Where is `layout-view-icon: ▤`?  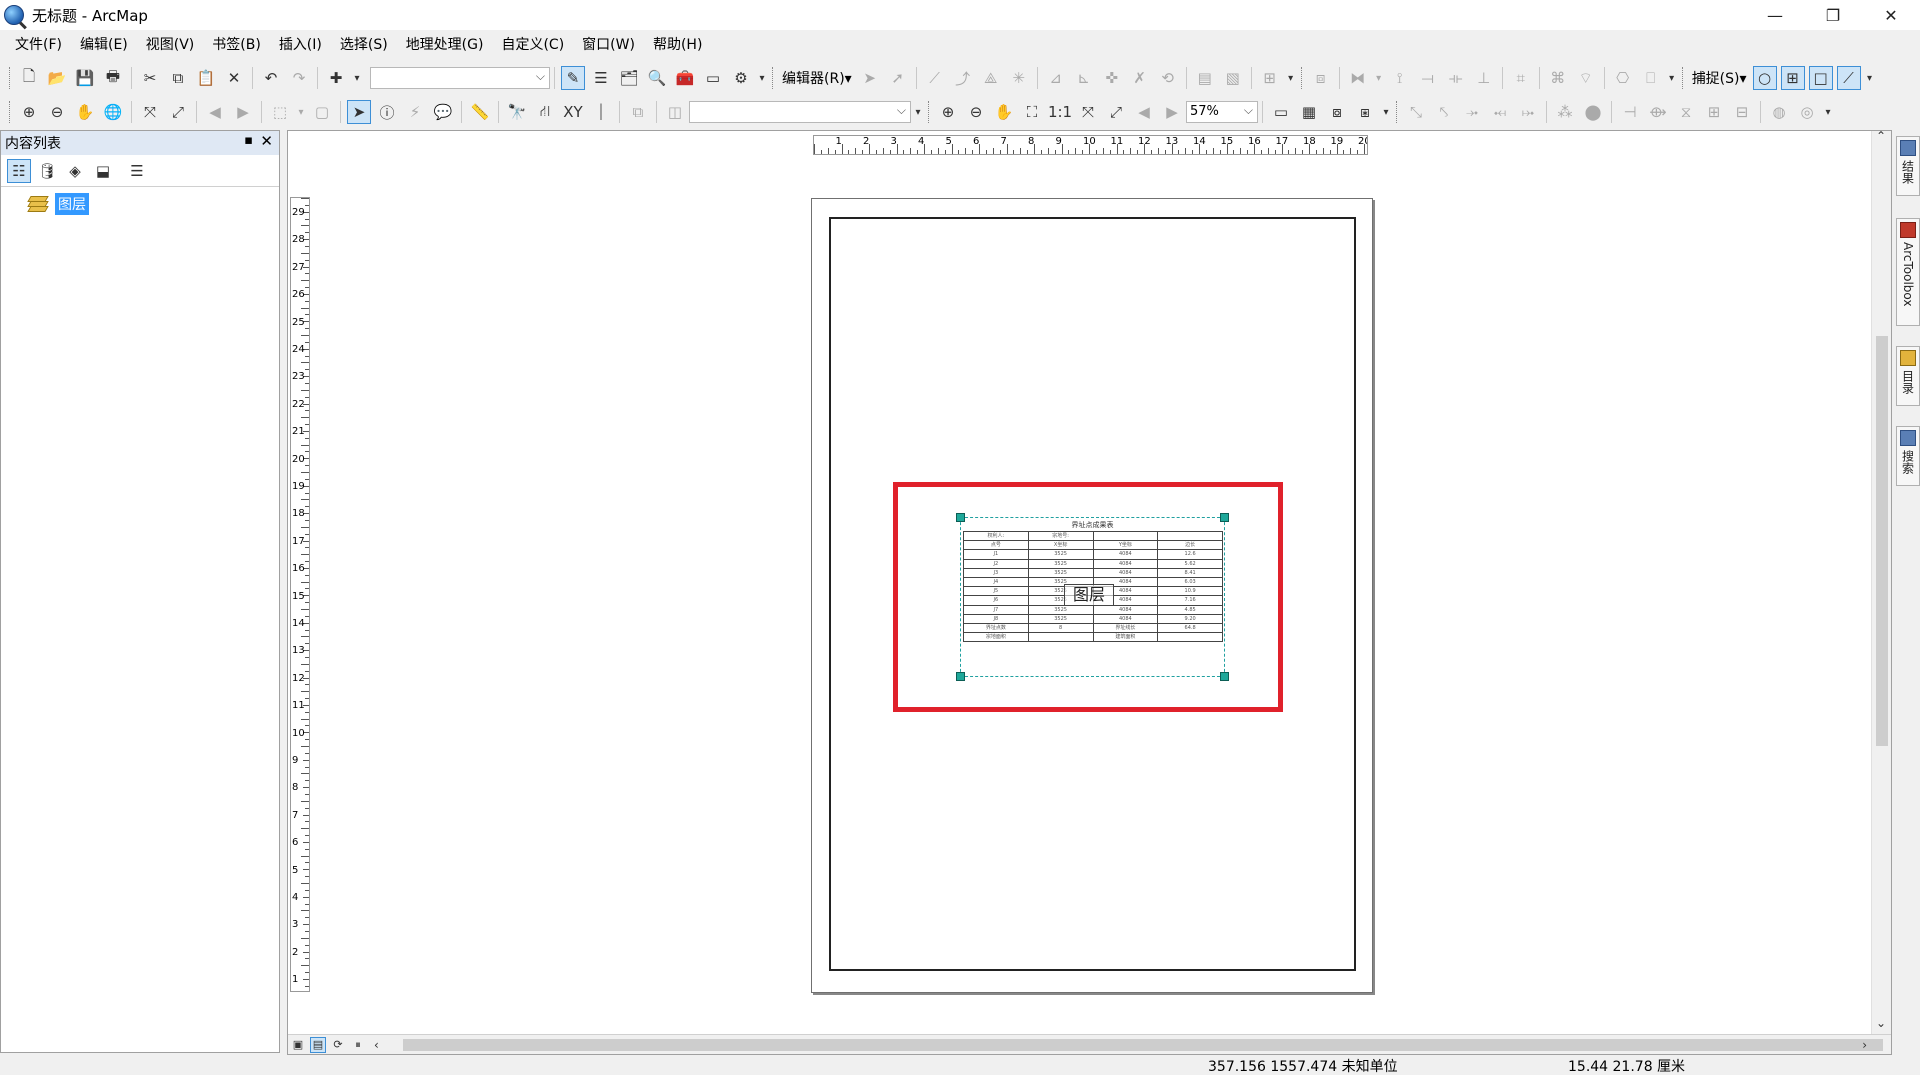 layout-view-icon: ▤ is located at coordinates (318, 1044).